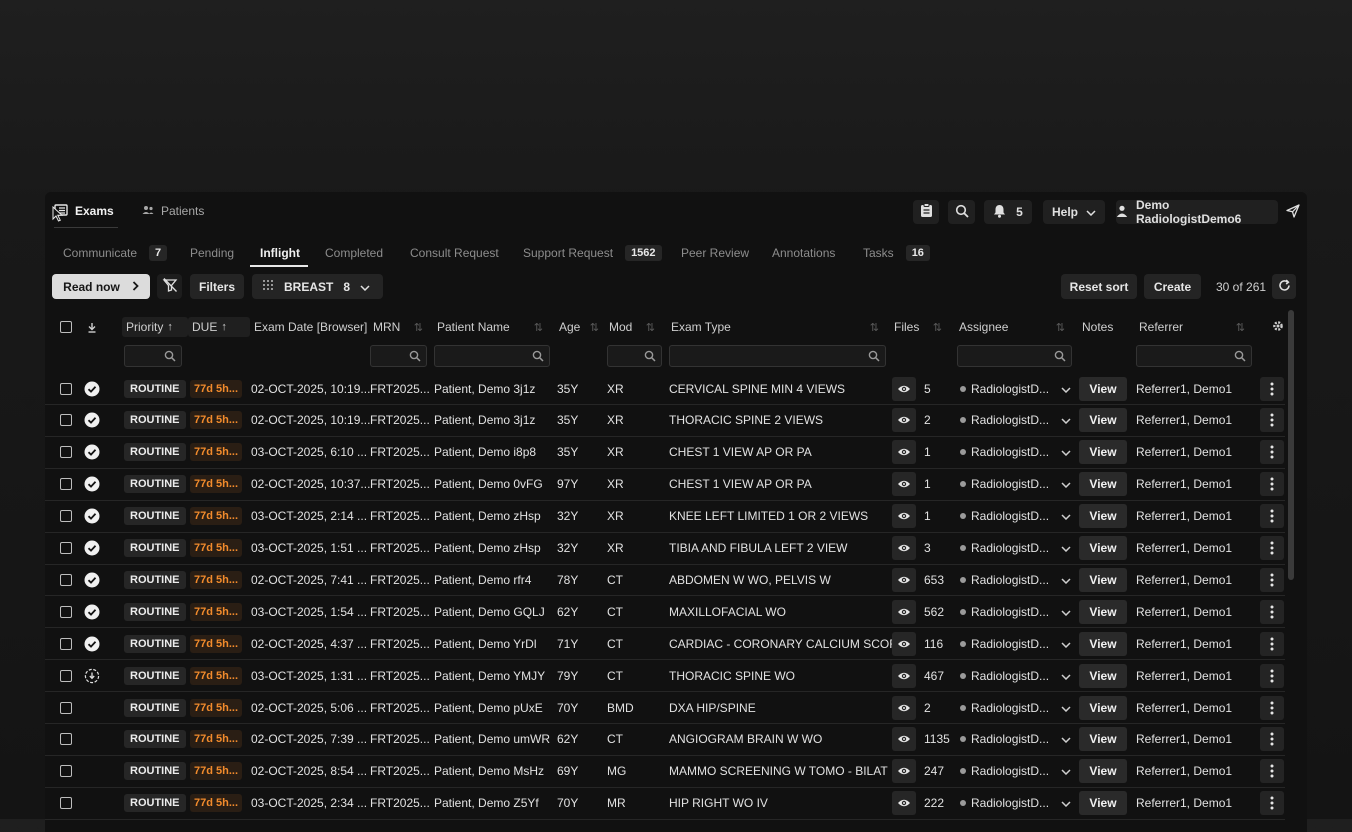 The height and width of the screenshot is (832, 1352). Describe the element at coordinates (115, 253) in the screenshot. I see `tab-communicate: Communicate 7` at that location.